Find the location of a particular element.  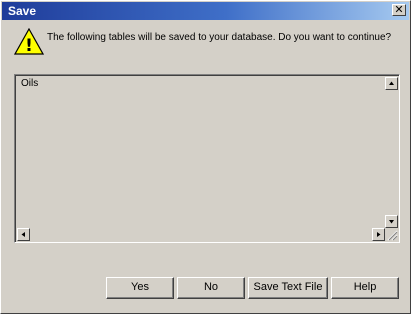

close-button: ✕ is located at coordinates (399, 10).